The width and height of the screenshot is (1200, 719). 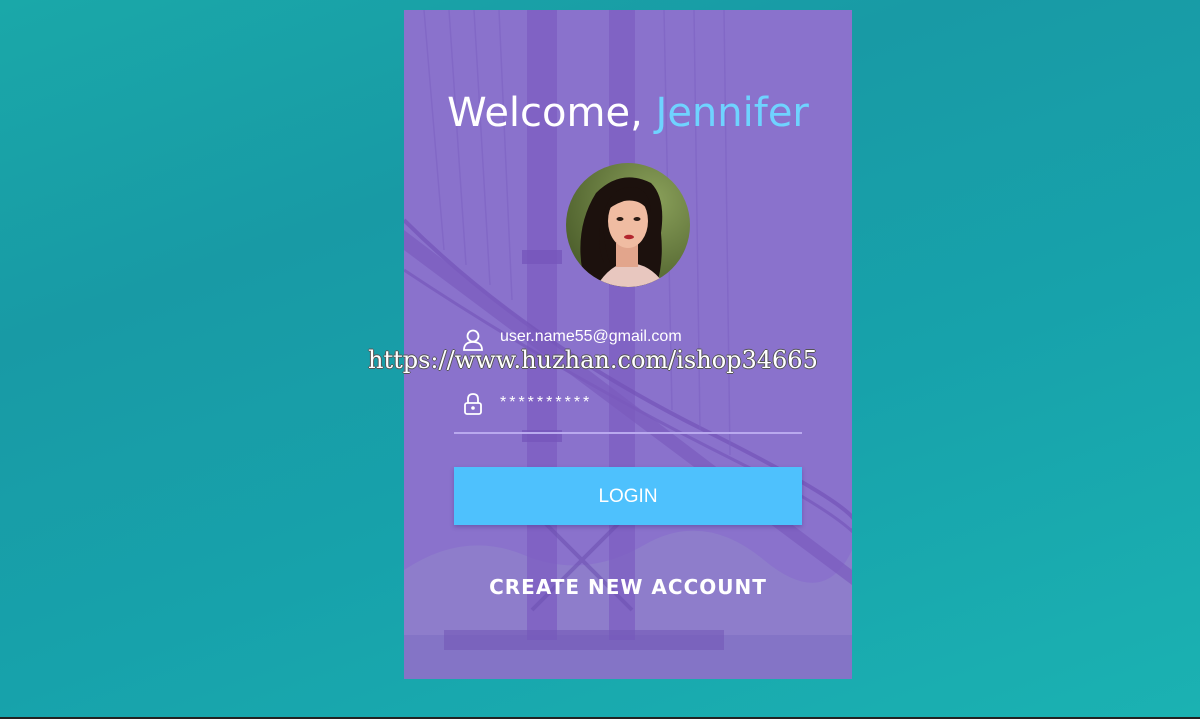 I want to click on welcome-prefix: Welcome,, so click(x=545, y=113).